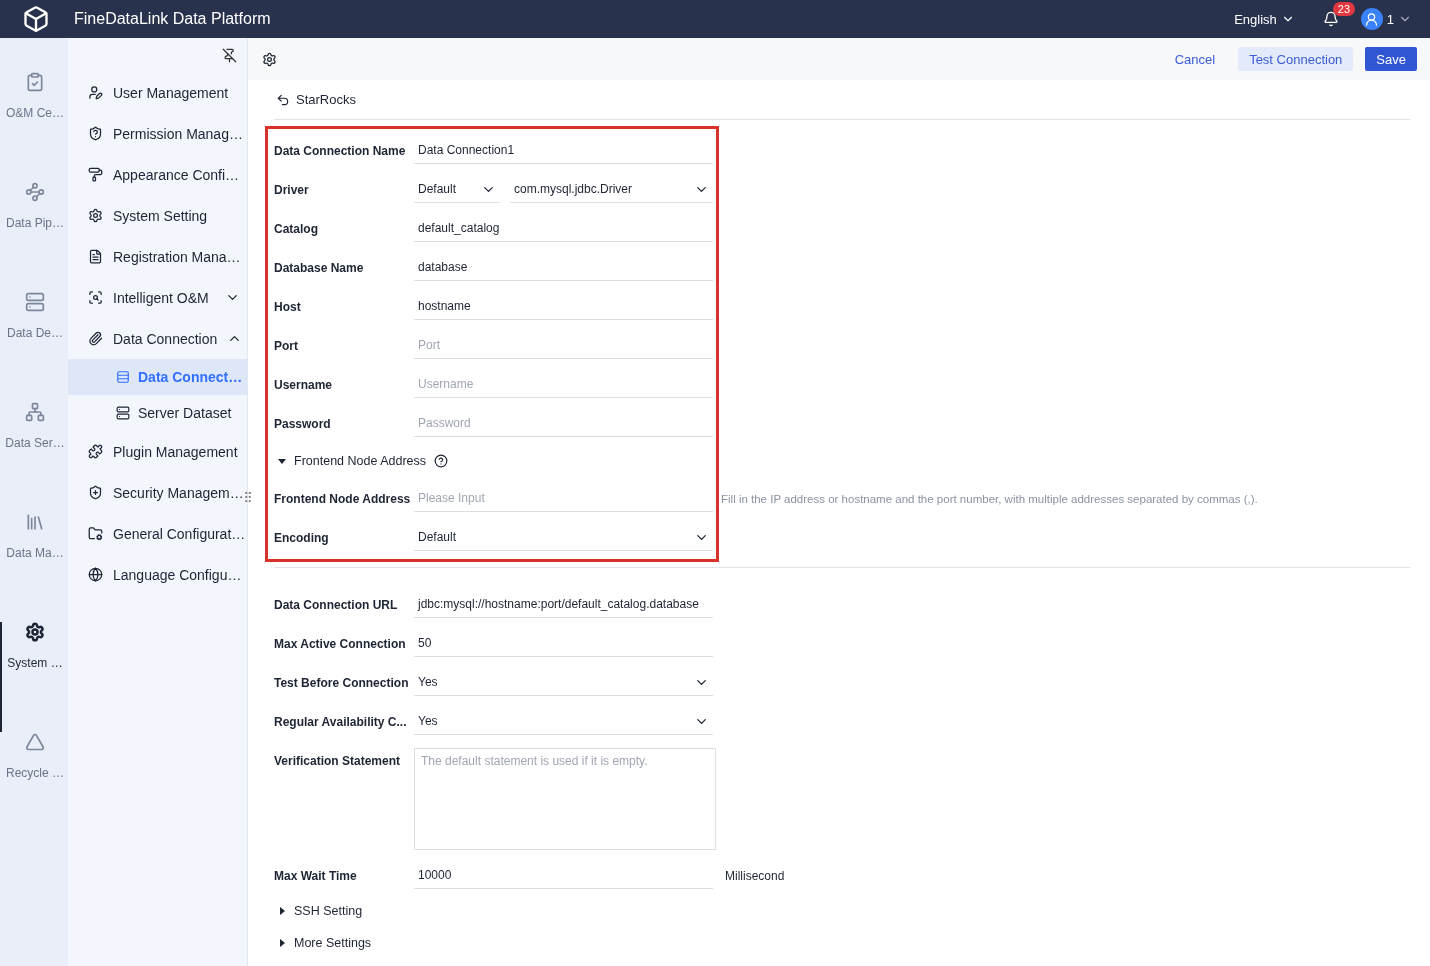  Describe the element at coordinates (563, 267) in the screenshot. I see `input-field: database` at that location.